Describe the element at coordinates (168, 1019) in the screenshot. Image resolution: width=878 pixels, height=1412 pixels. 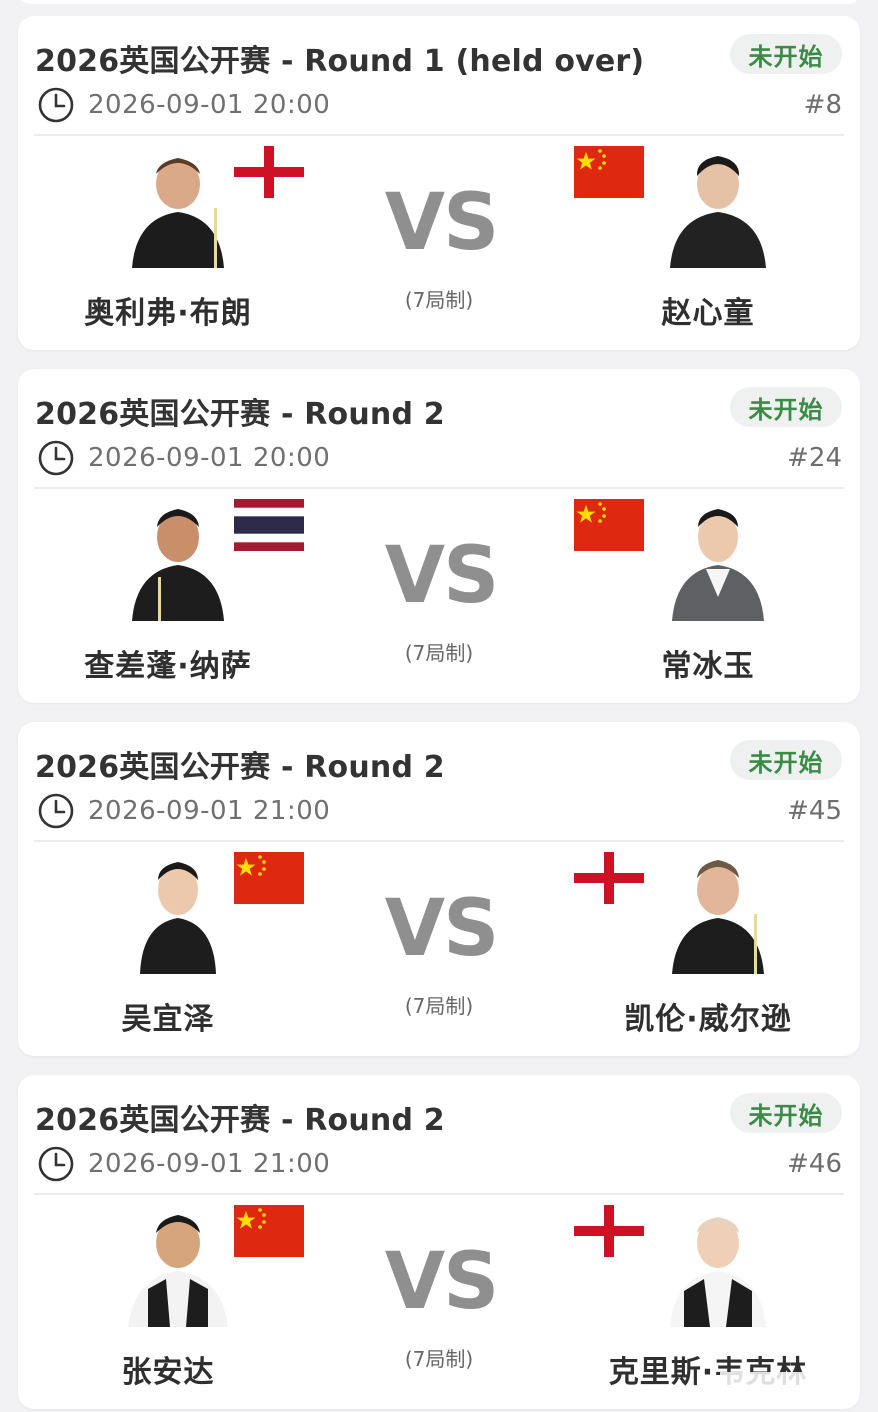
I see `player-name: 吴宜泽` at that location.